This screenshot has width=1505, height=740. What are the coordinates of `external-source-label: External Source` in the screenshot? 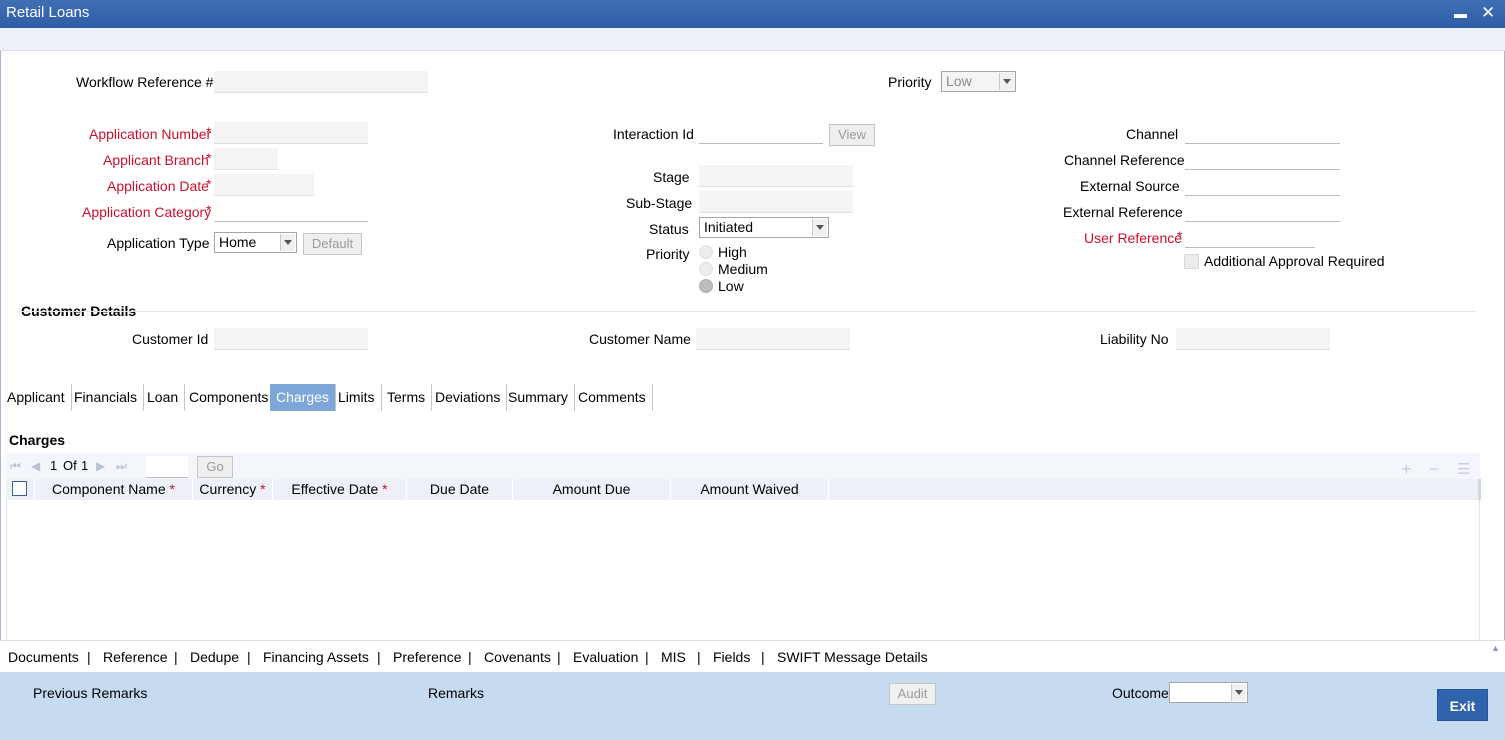 It's located at (1130, 186).